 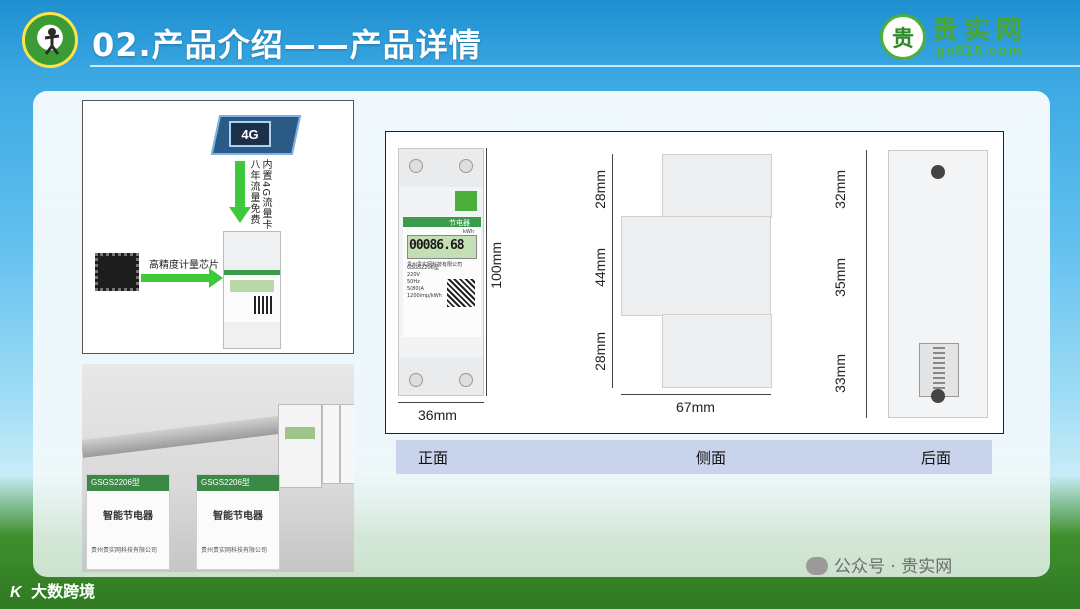 What do you see at coordinates (840, 373) in the screenshot?
I see `back-bottom-label: 33mm` at bounding box center [840, 373].